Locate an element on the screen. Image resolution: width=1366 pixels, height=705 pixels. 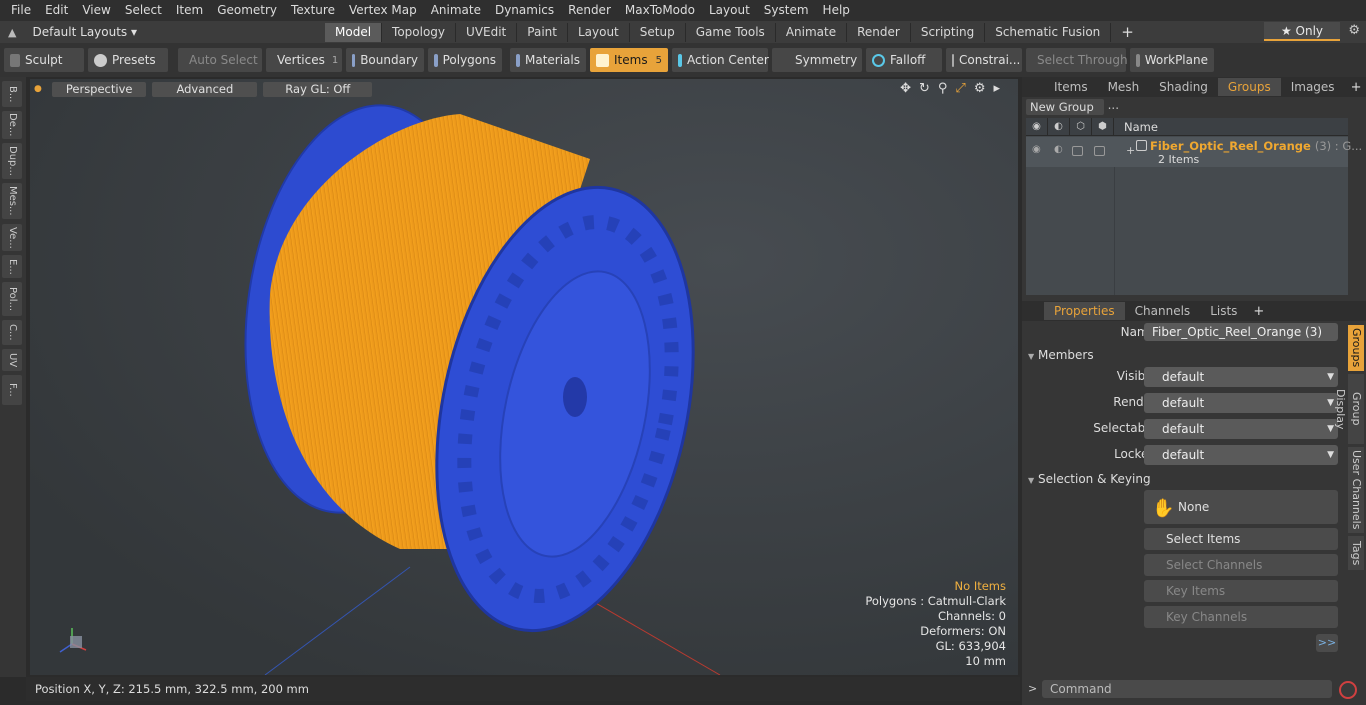
side-tab-group-display: Group Display is located at coordinates (1349, 409).